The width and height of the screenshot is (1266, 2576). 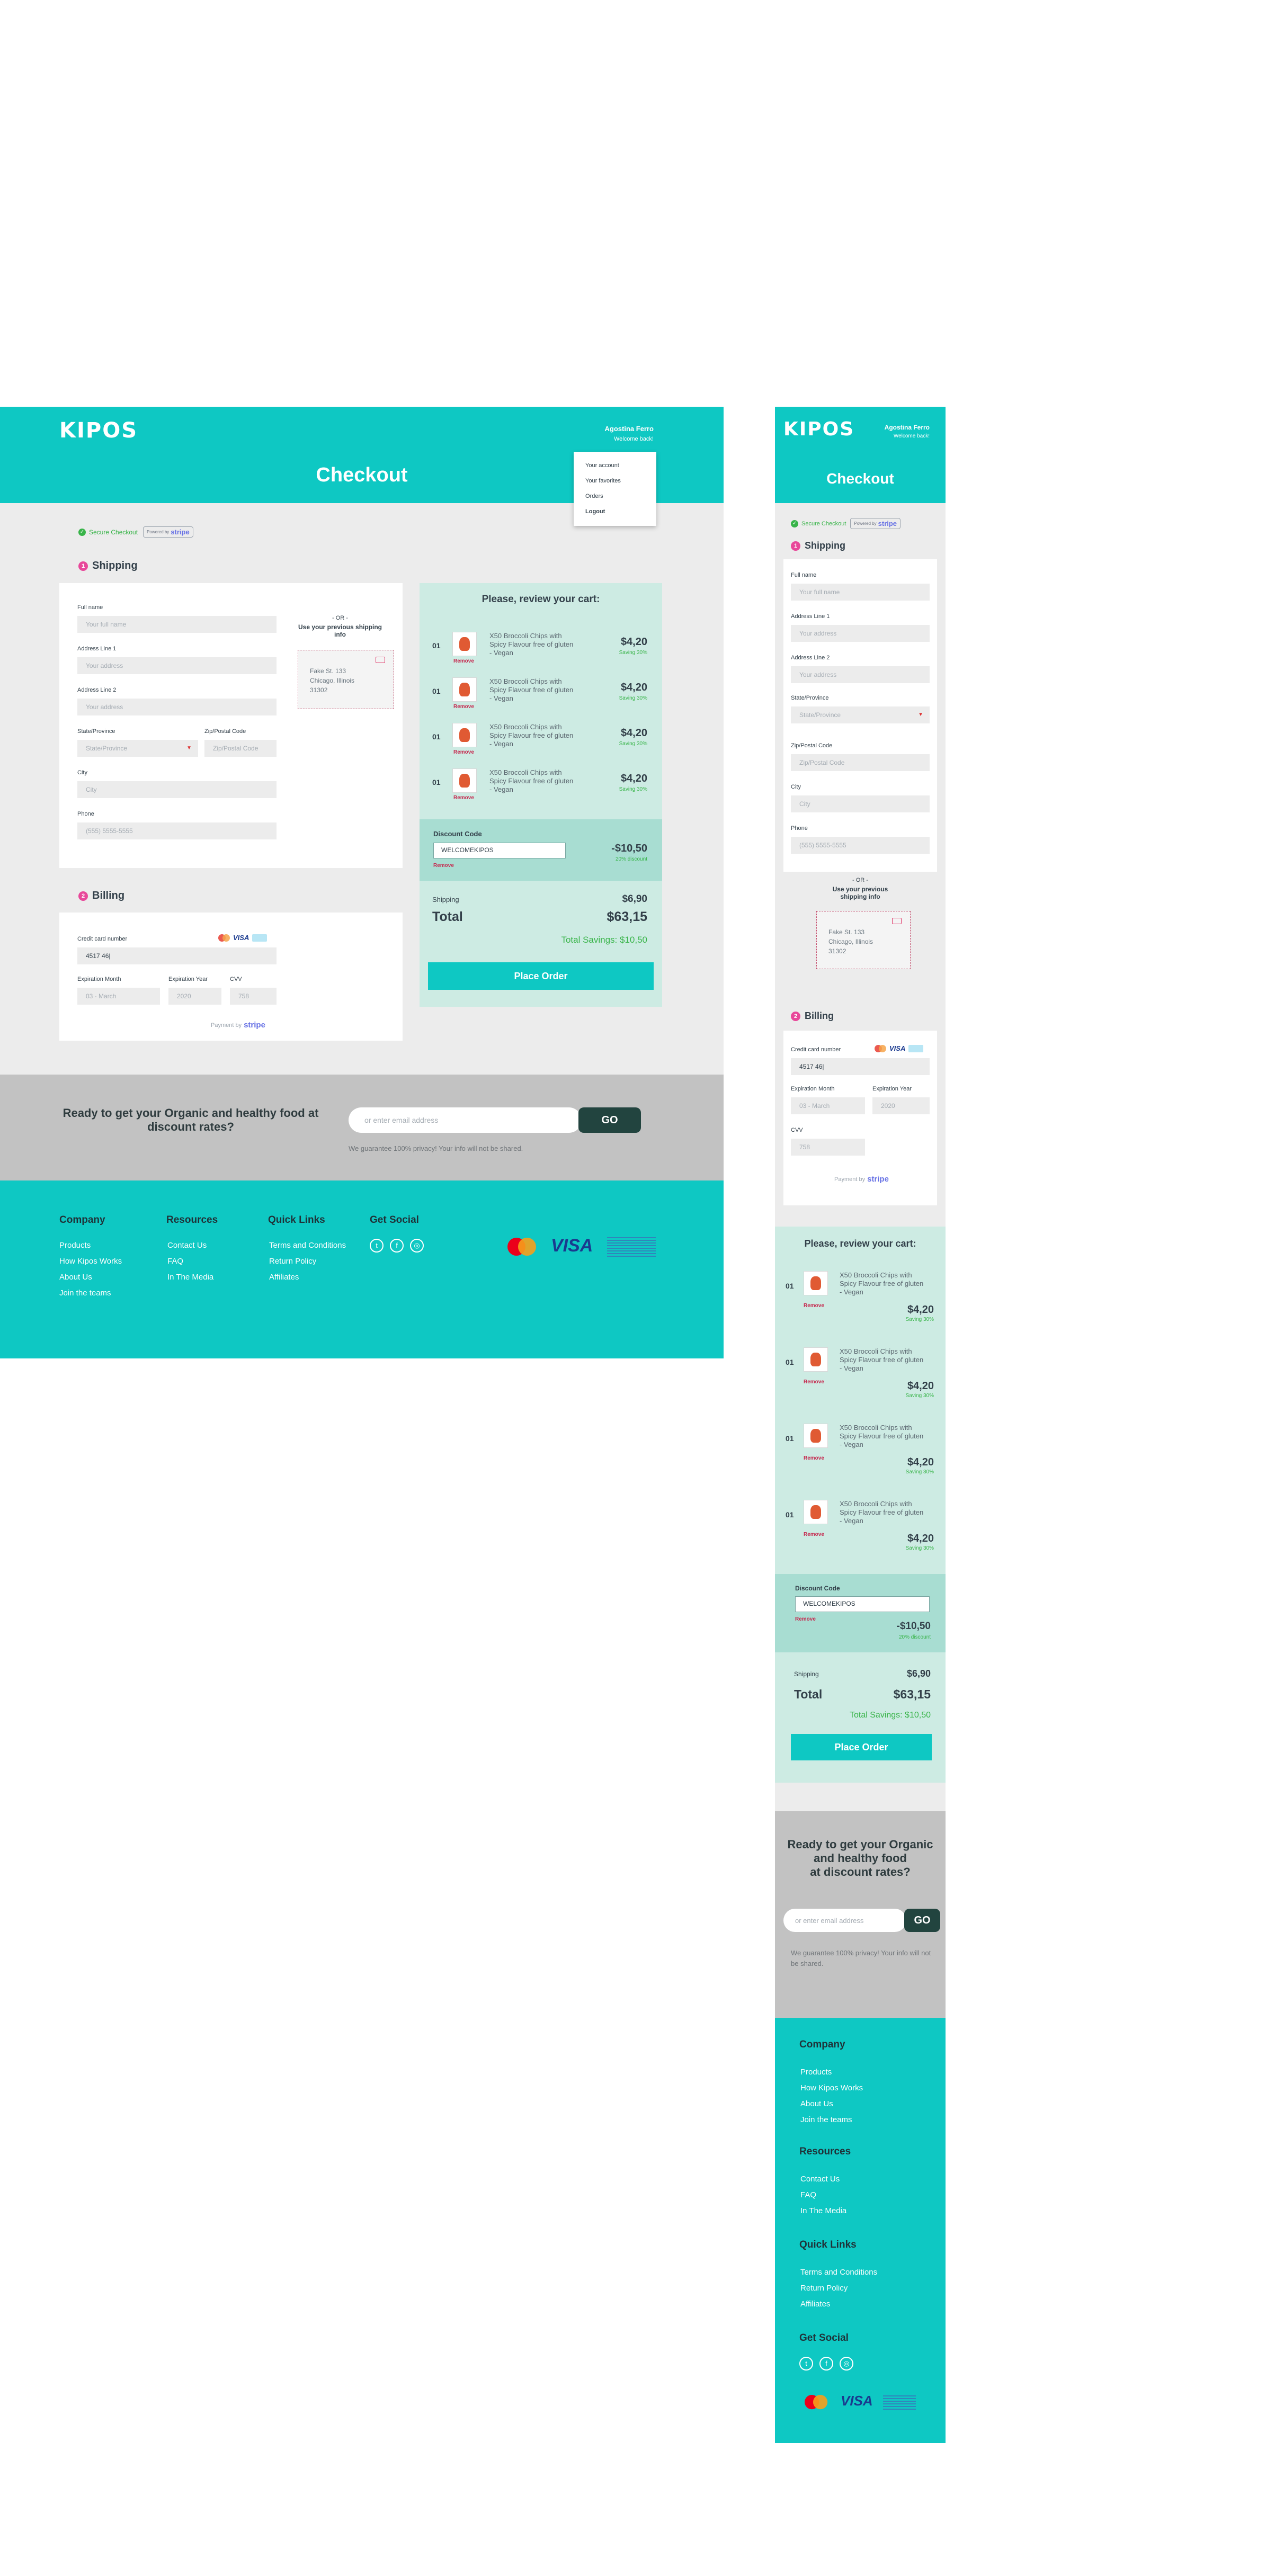 I want to click on discount-amount: -$10,50, so click(x=913, y=1626).